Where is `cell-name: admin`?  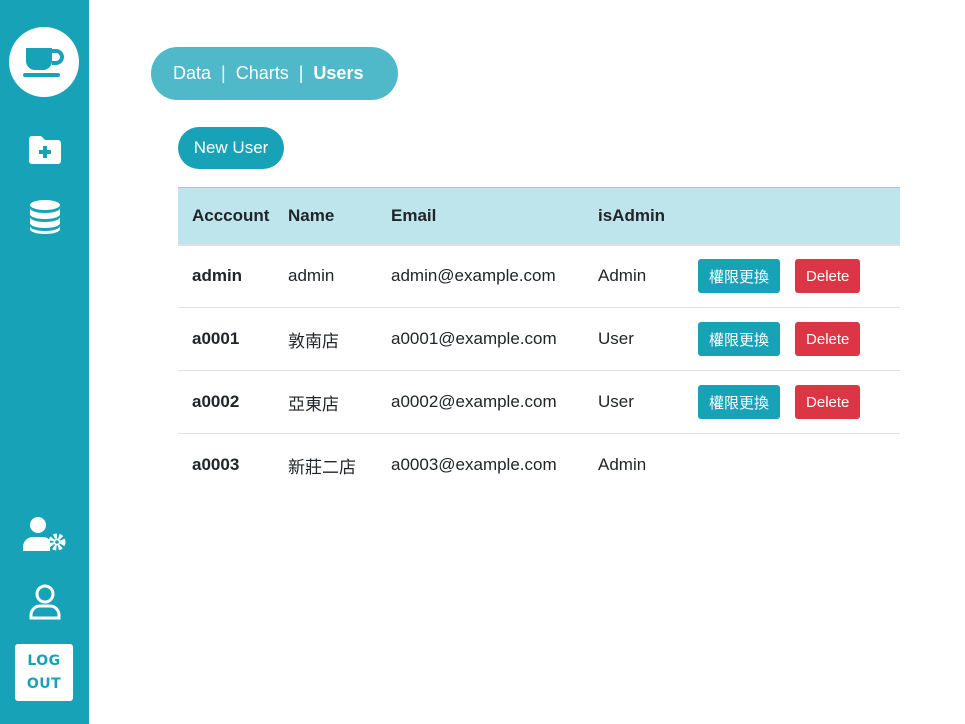 cell-name: admin is located at coordinates (311, 276).